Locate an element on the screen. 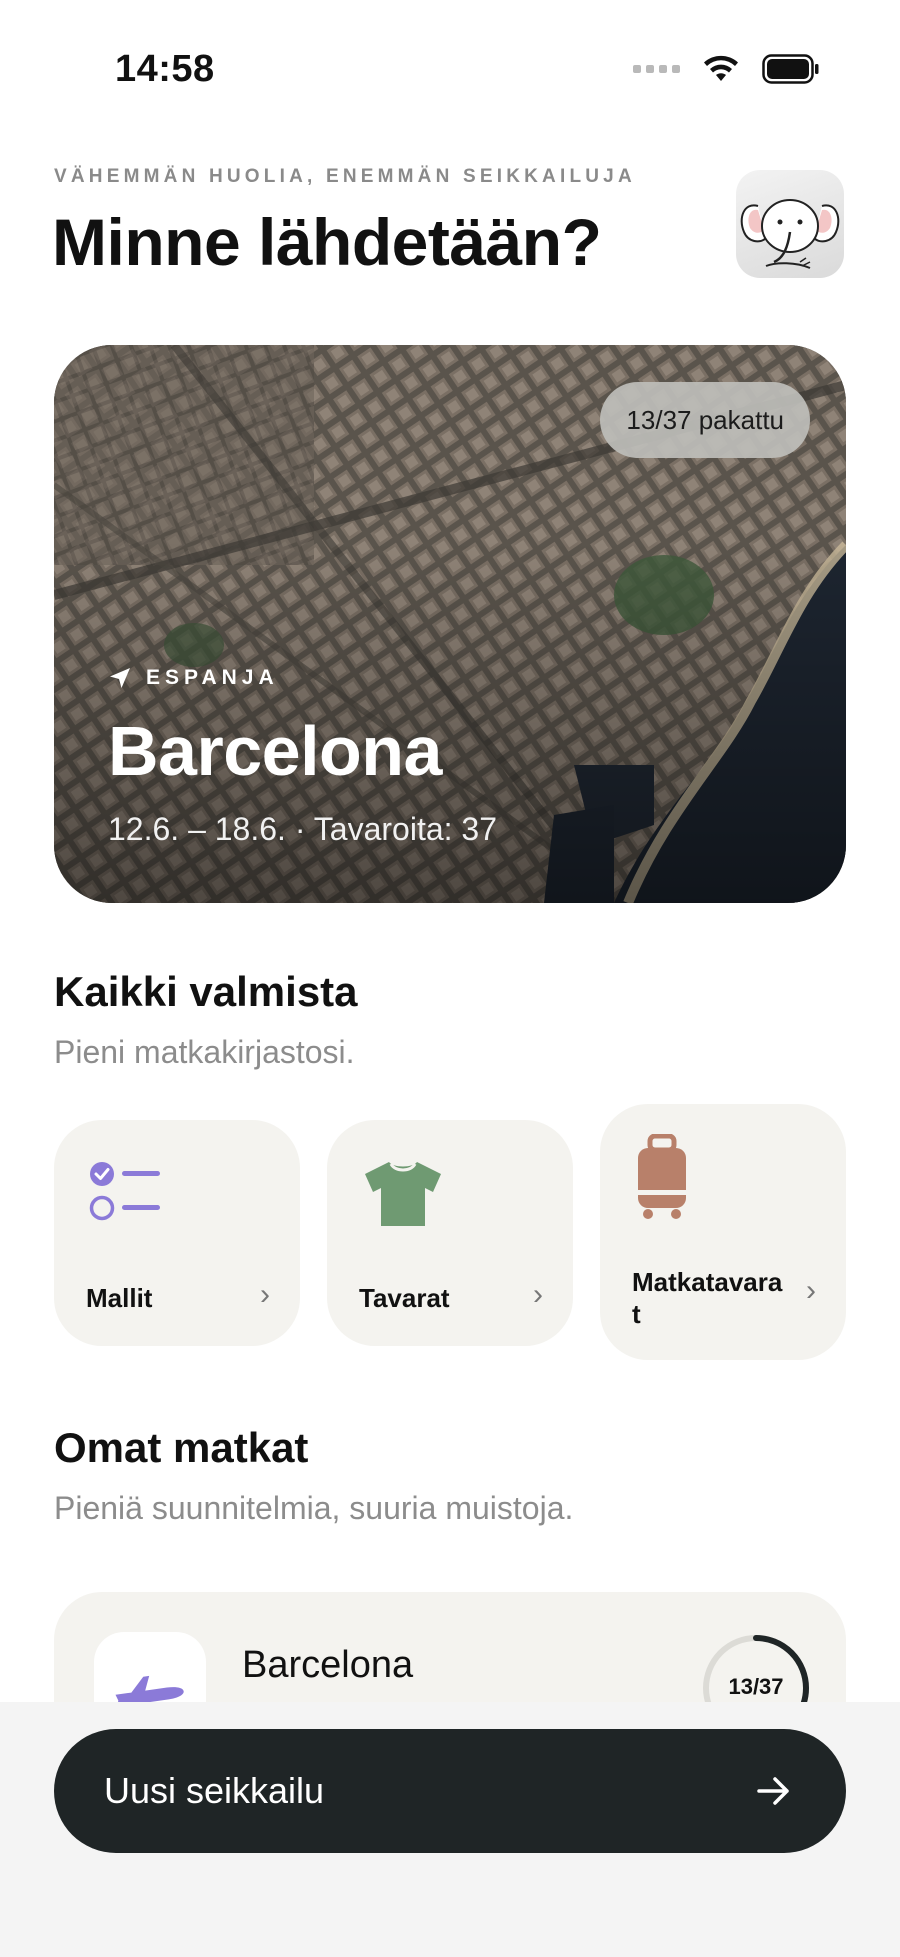 The height and width of the screenshot is (1957, 900). elephant-icon is located at coordinates (790, 234).